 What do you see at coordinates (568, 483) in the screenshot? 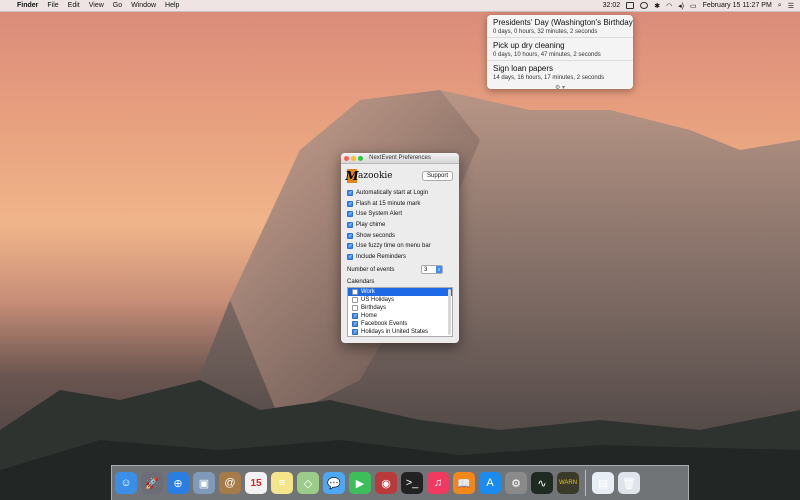
I see `console-icon: WARN` at bounding box center [568, 483].